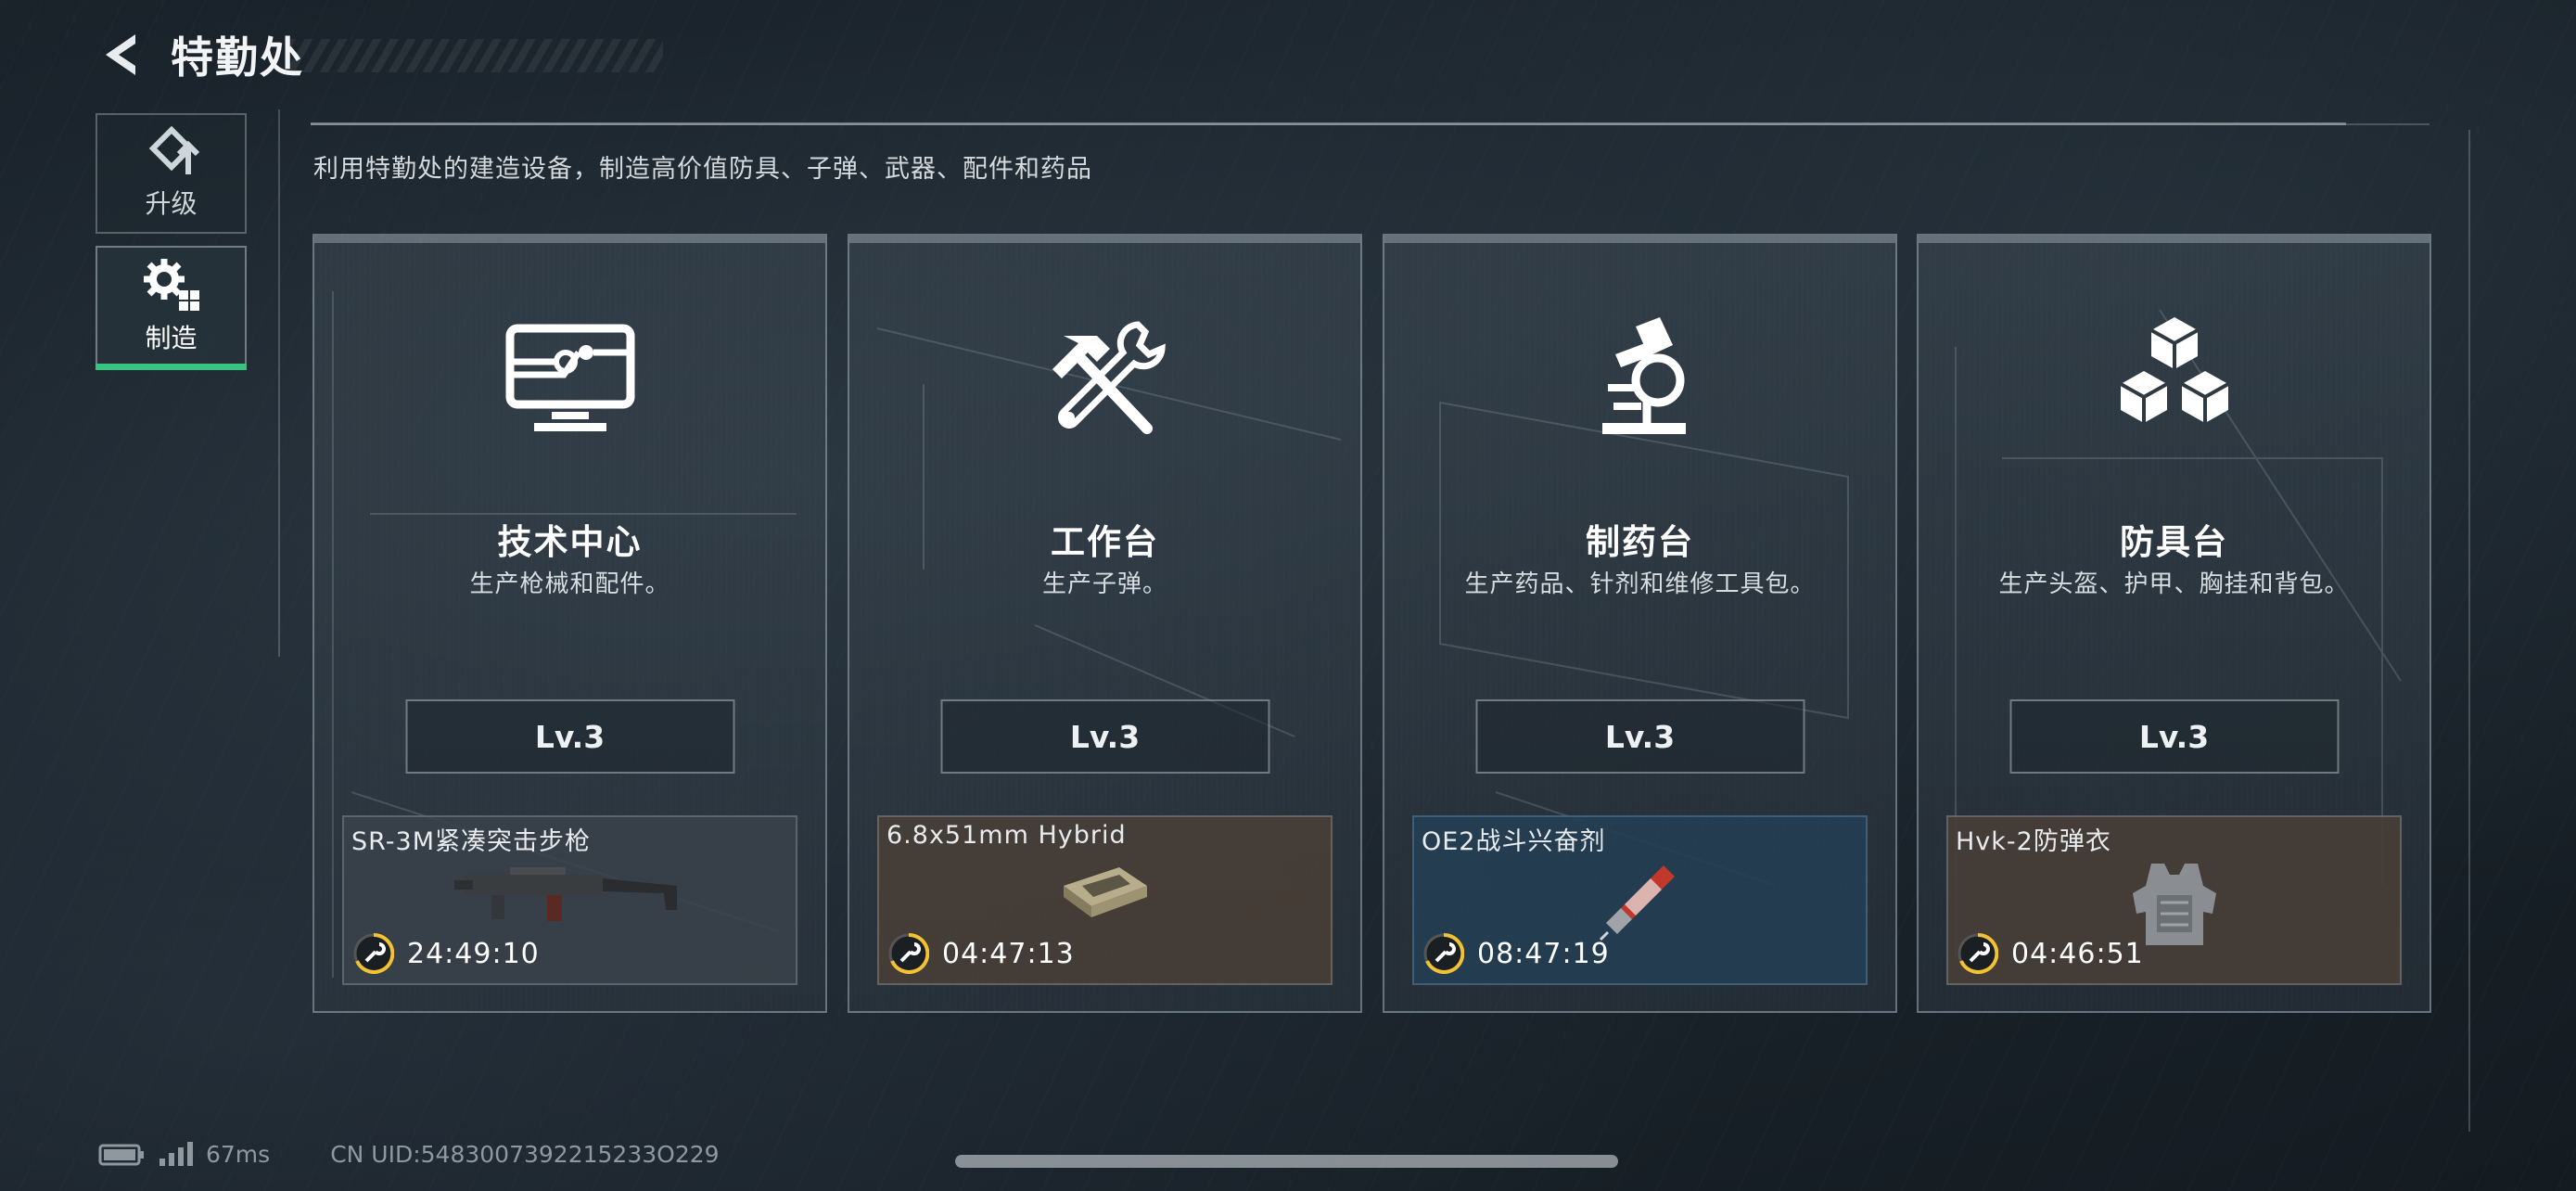 Image resolution: width=2576 pixels, height=1191 pixels. I want to click on sidebar-item-label: 升级, so click(171, 203).